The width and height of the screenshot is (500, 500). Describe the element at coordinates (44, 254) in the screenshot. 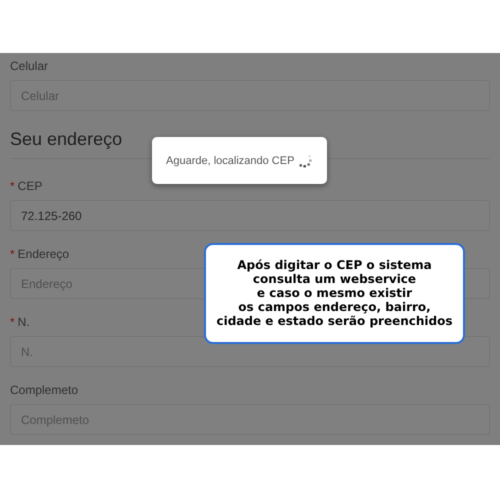

I see `field-label: Endereço` at that location.